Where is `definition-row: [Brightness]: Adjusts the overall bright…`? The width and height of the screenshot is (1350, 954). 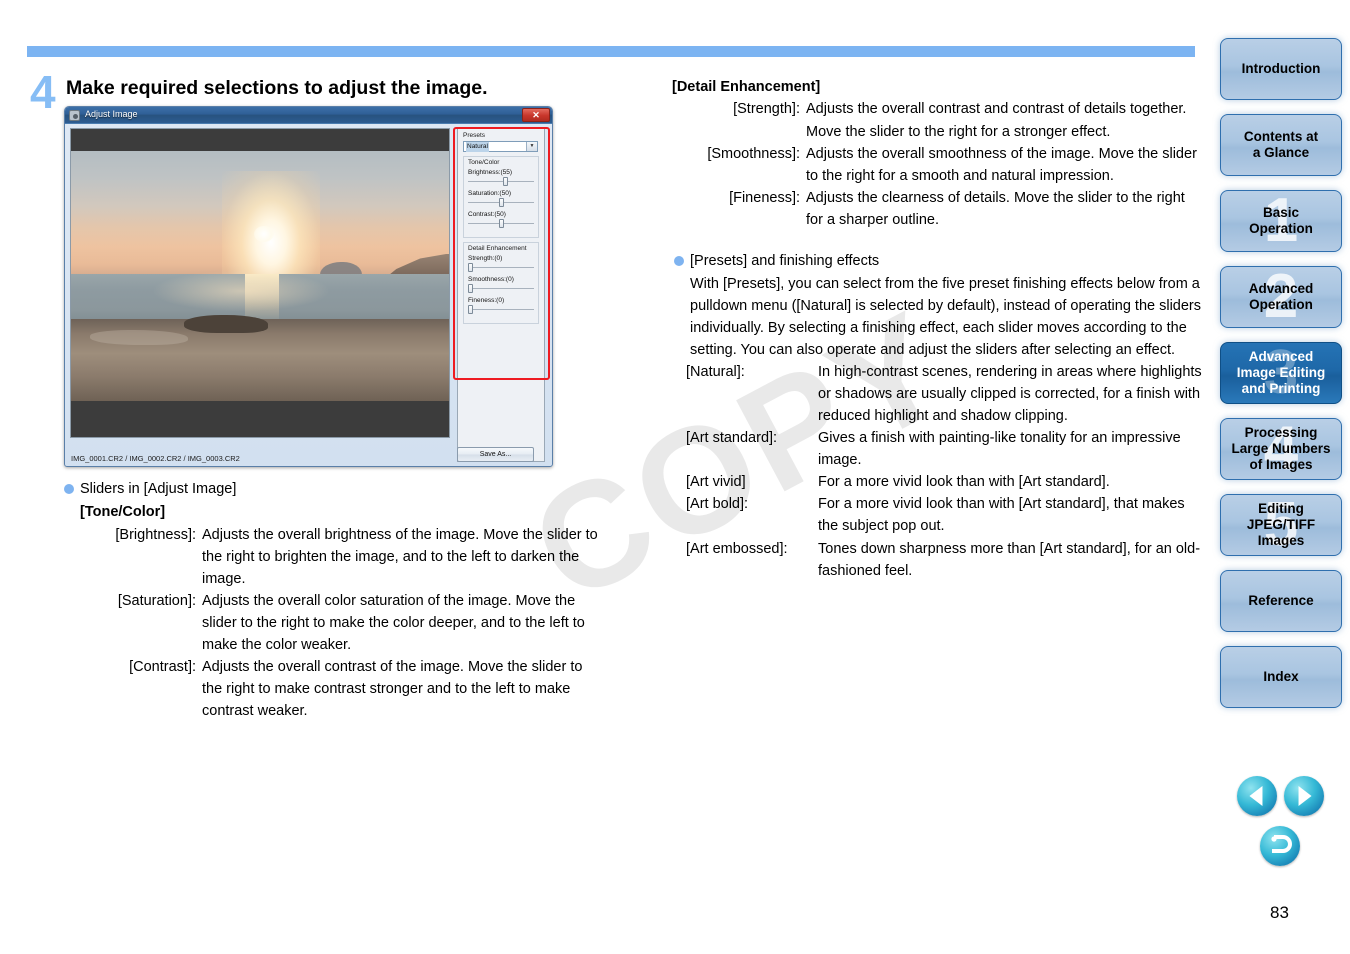 definition-row: [Brightness]: Adjusts the overall bright… is located at coordinates (350, 557).